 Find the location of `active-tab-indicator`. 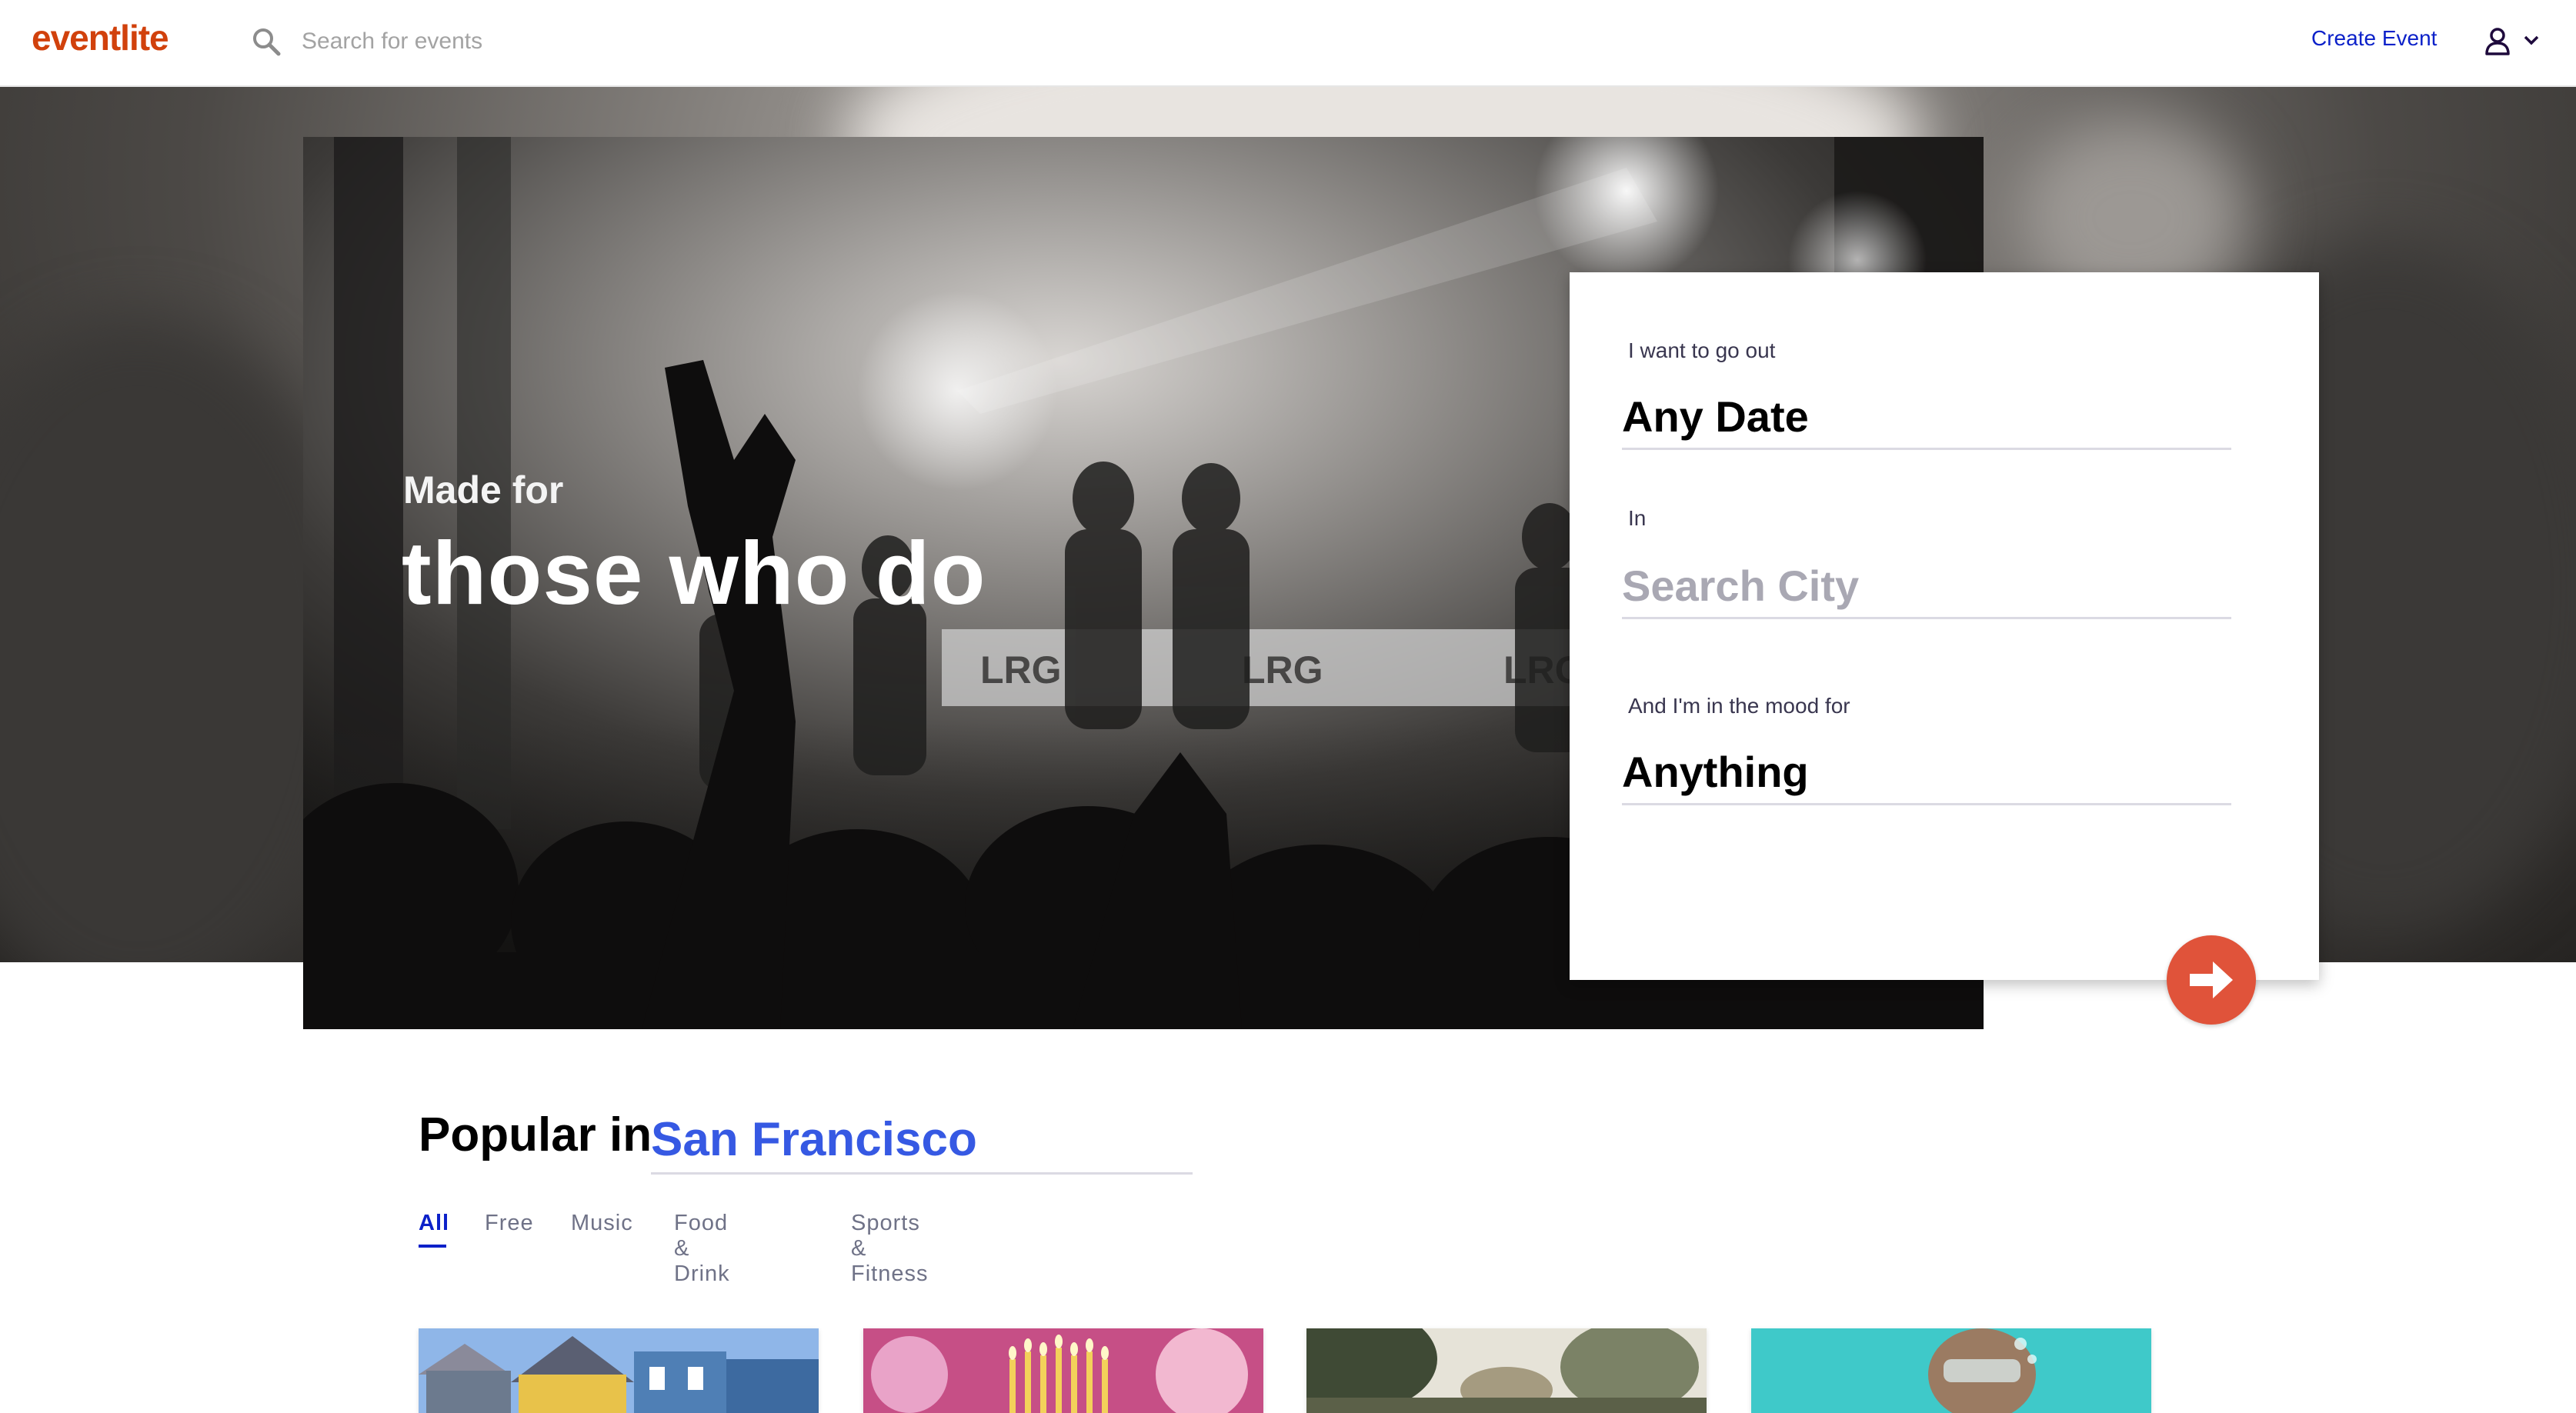

active-tab-indicator is located at coordinates (433, 1246).